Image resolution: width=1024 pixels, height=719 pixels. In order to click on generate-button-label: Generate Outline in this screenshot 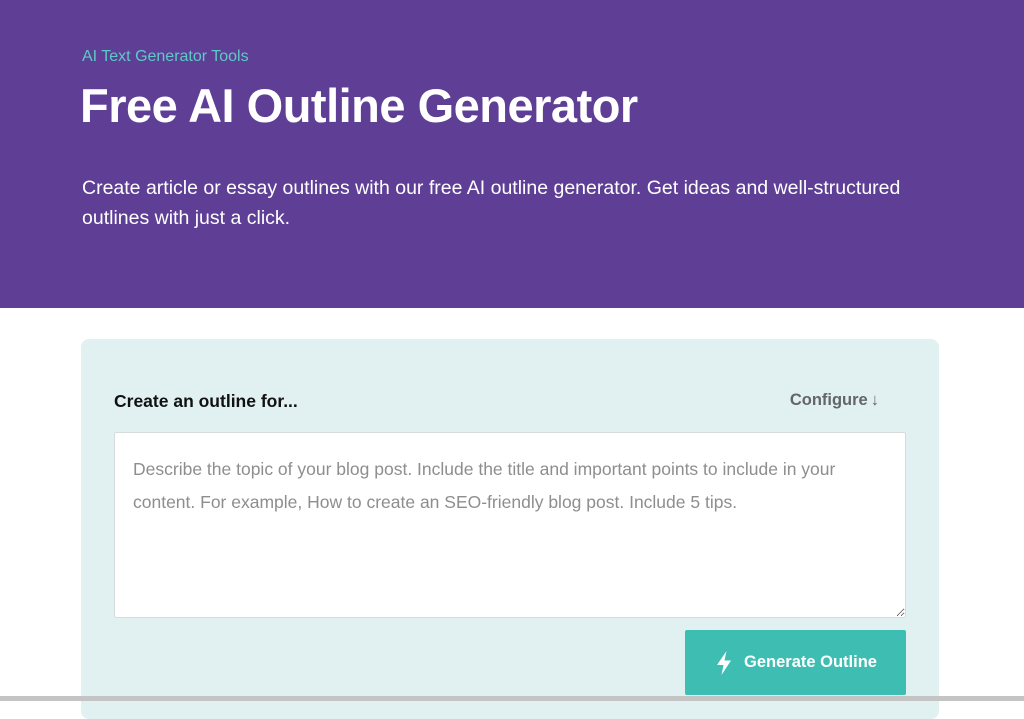, I will do `click(810, 662)`.